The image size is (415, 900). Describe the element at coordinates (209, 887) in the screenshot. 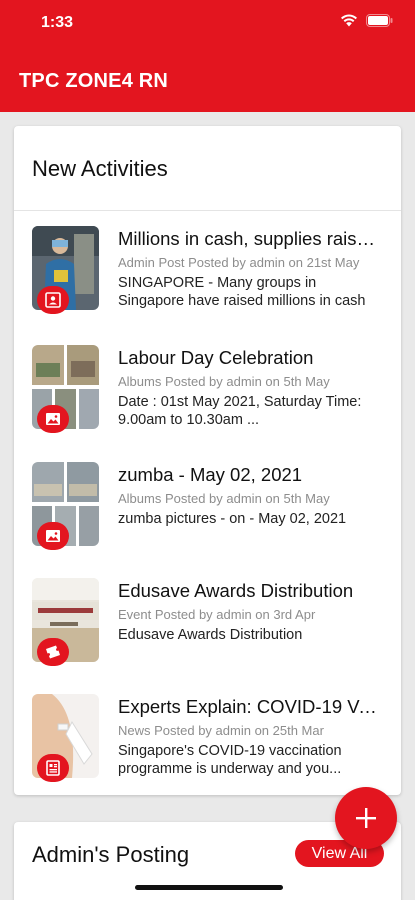

I see `home-indicator` at that location.